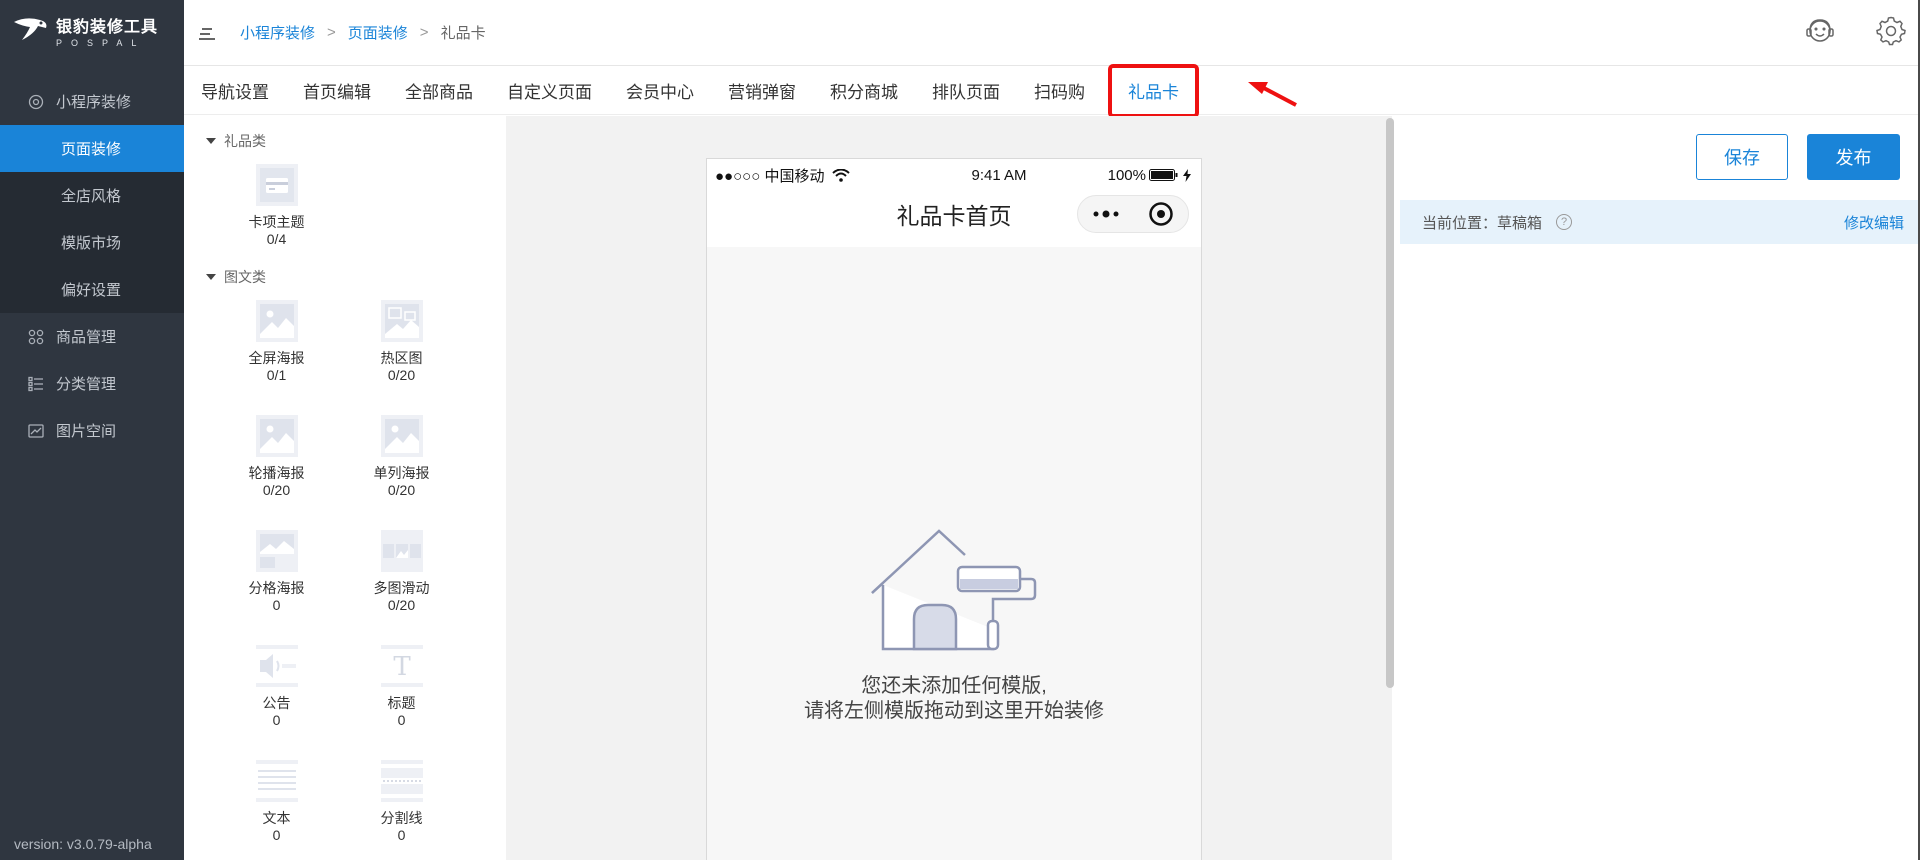  I want to click on tab-member-center: 会员中心, so click(660, 91).